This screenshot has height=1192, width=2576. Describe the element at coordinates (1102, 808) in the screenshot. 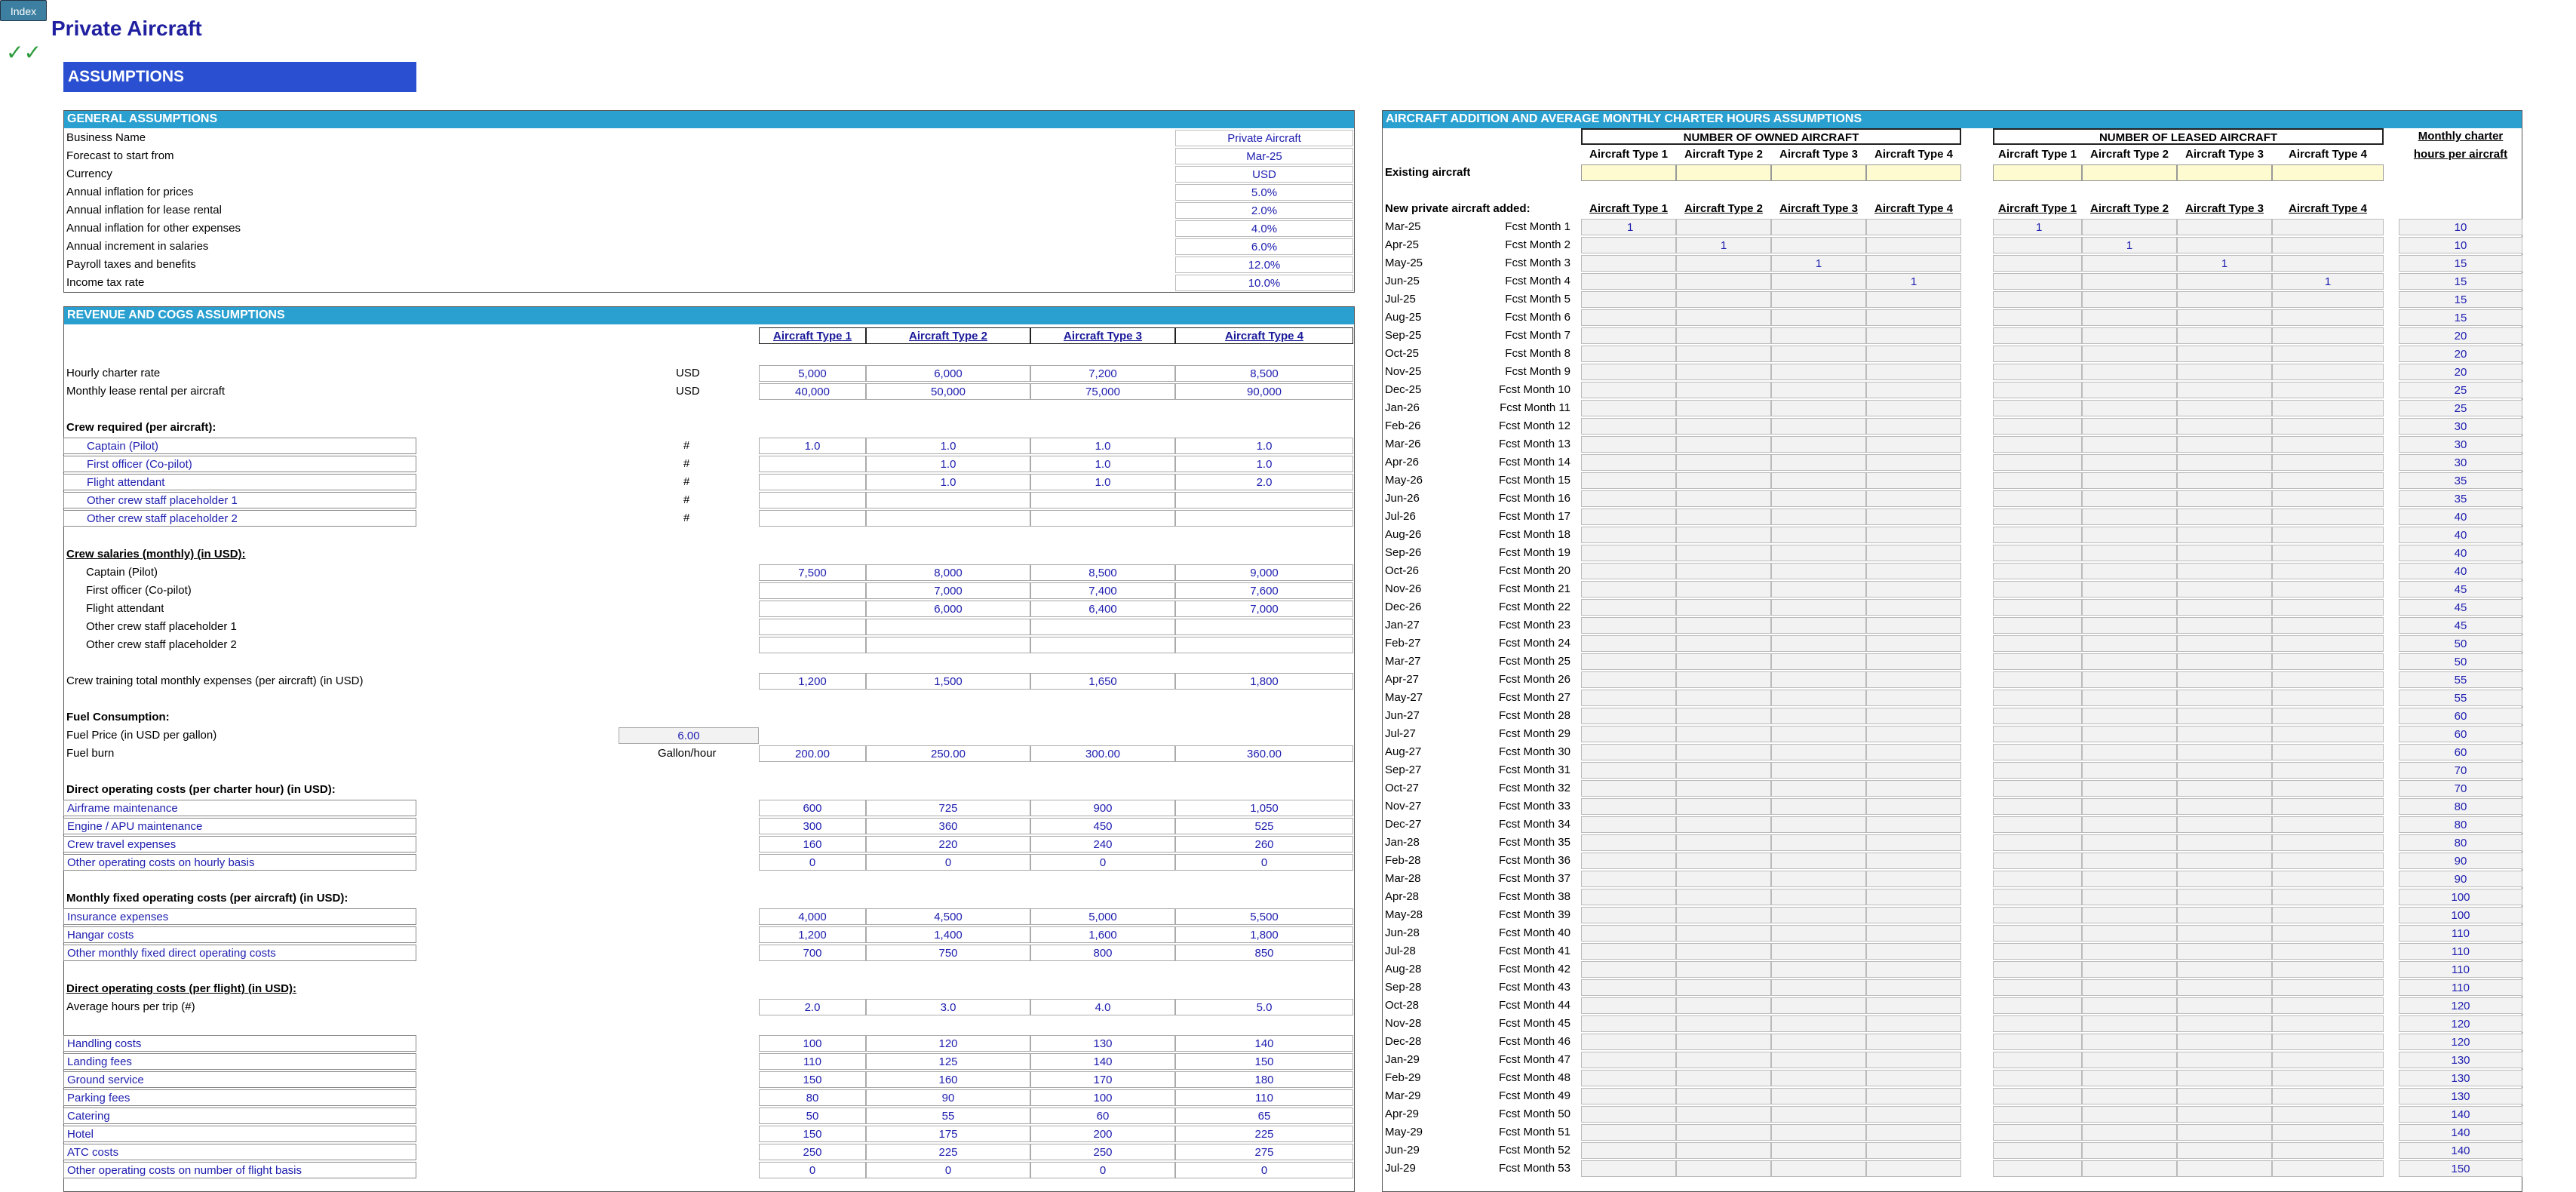

I see `value-cell: 900` at that location.